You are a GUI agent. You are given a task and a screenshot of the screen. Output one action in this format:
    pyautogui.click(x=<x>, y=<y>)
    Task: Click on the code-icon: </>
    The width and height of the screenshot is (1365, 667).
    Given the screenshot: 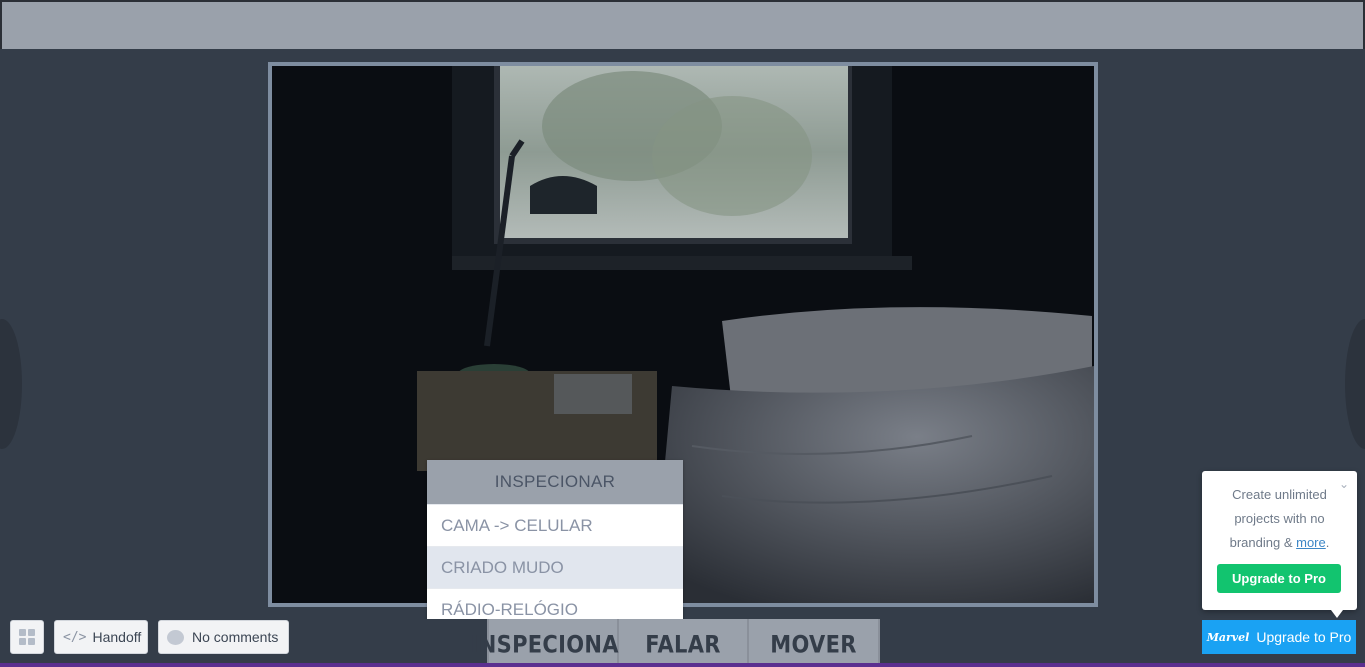 What is the action you would take?
    pyautogui.click(x=75, y=637)
    